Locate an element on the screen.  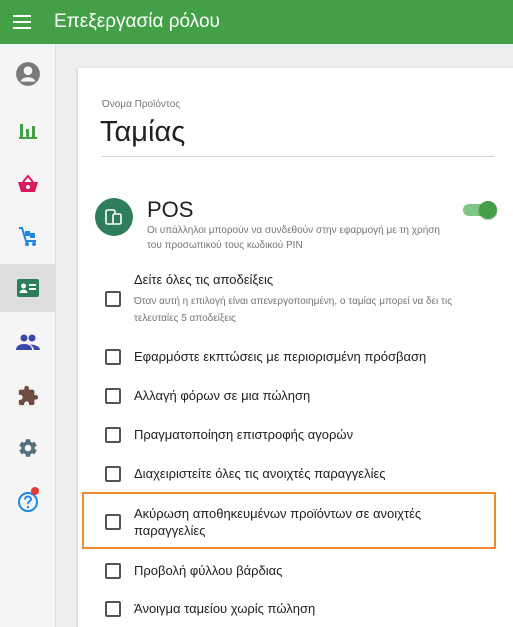
menu-button is located at coordinates (22, 22).